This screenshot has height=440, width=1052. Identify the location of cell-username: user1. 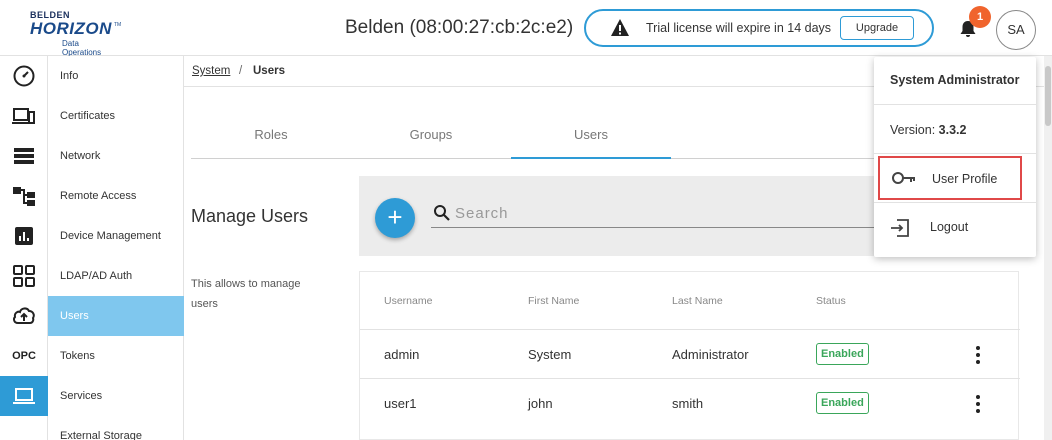
(400, 403).